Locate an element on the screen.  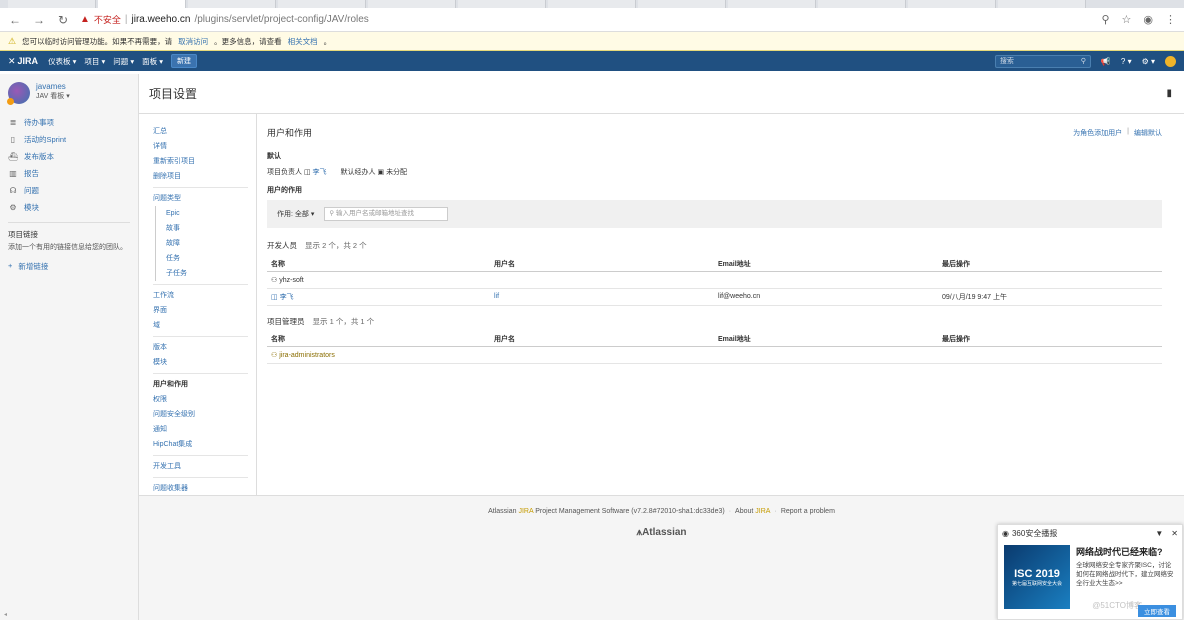
jira-nav: 仪表板 ▾ 项目 ▾ 问题 ▾ 面板 ▾ 新建 is located at coordinates (122, 61).